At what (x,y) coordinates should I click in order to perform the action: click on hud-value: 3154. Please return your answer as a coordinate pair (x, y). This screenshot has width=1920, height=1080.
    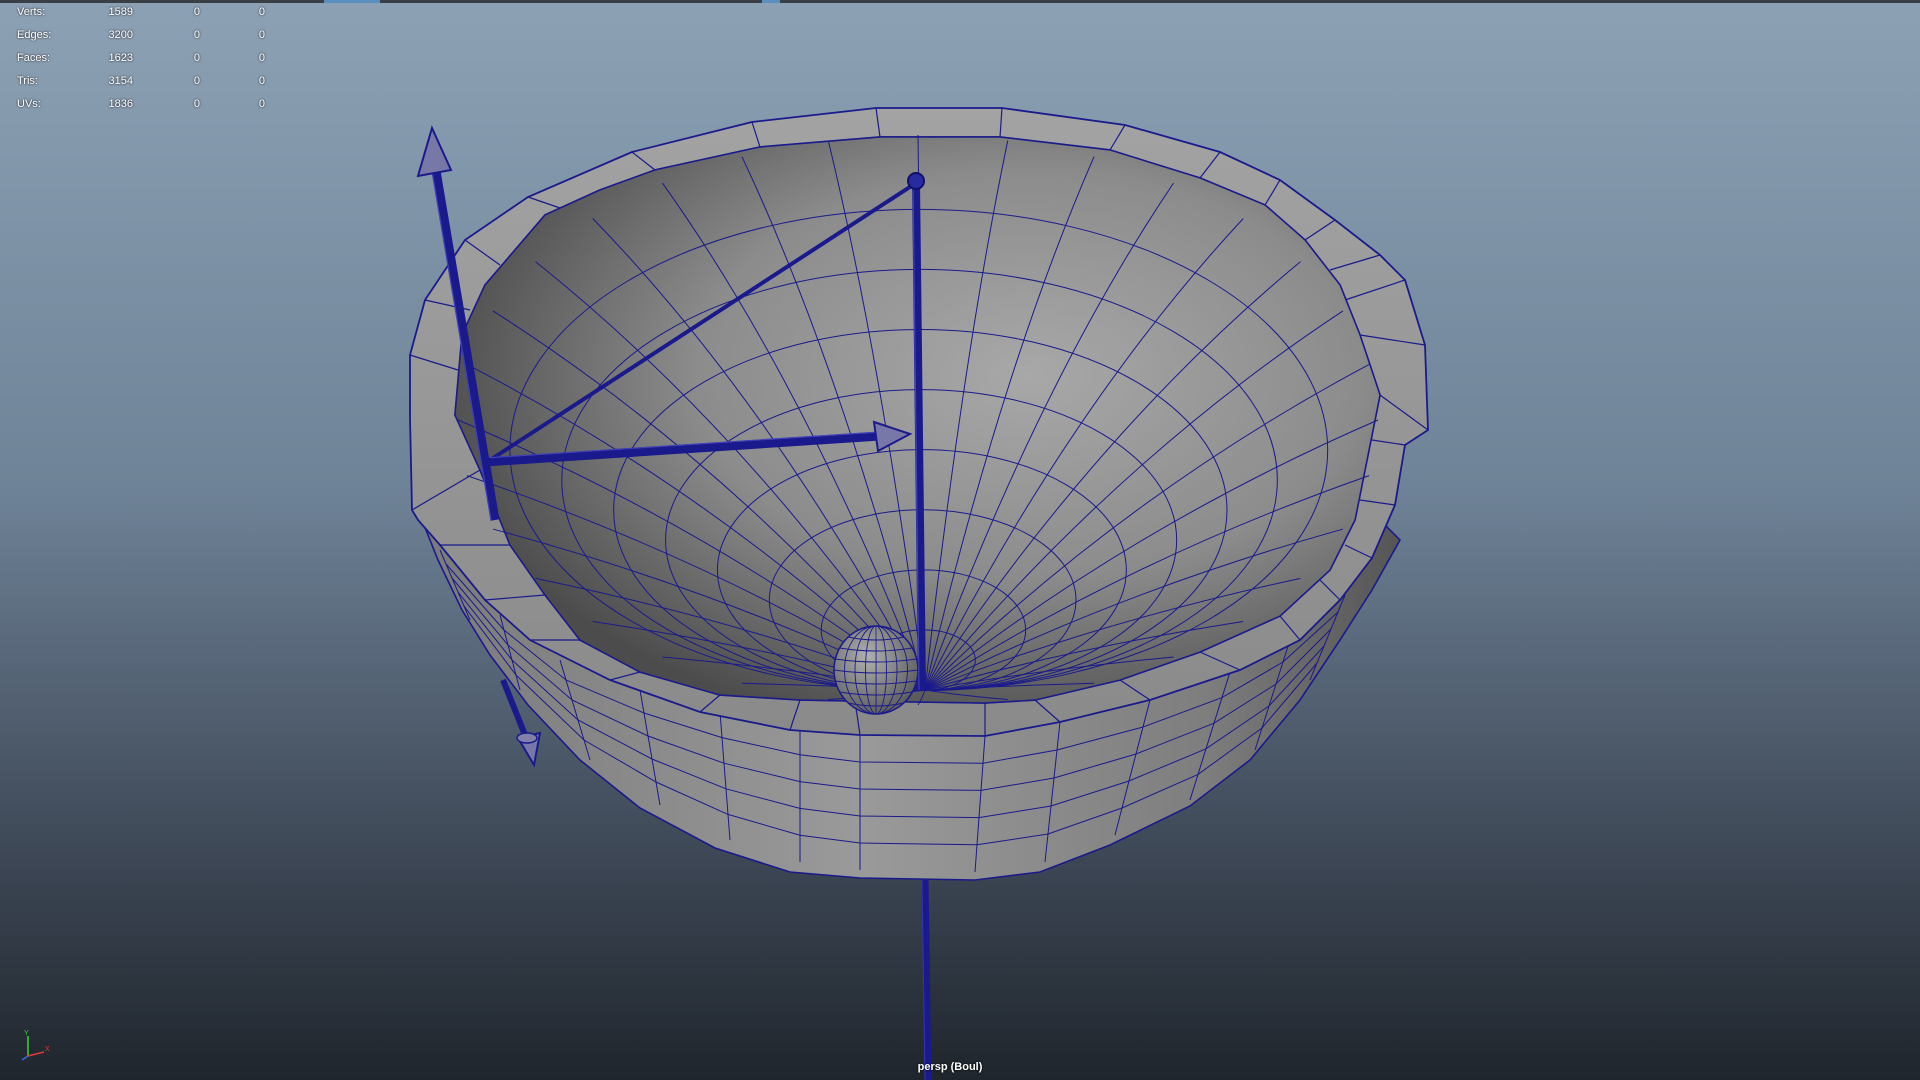
    Looking at the image, I should click on (120, 81).